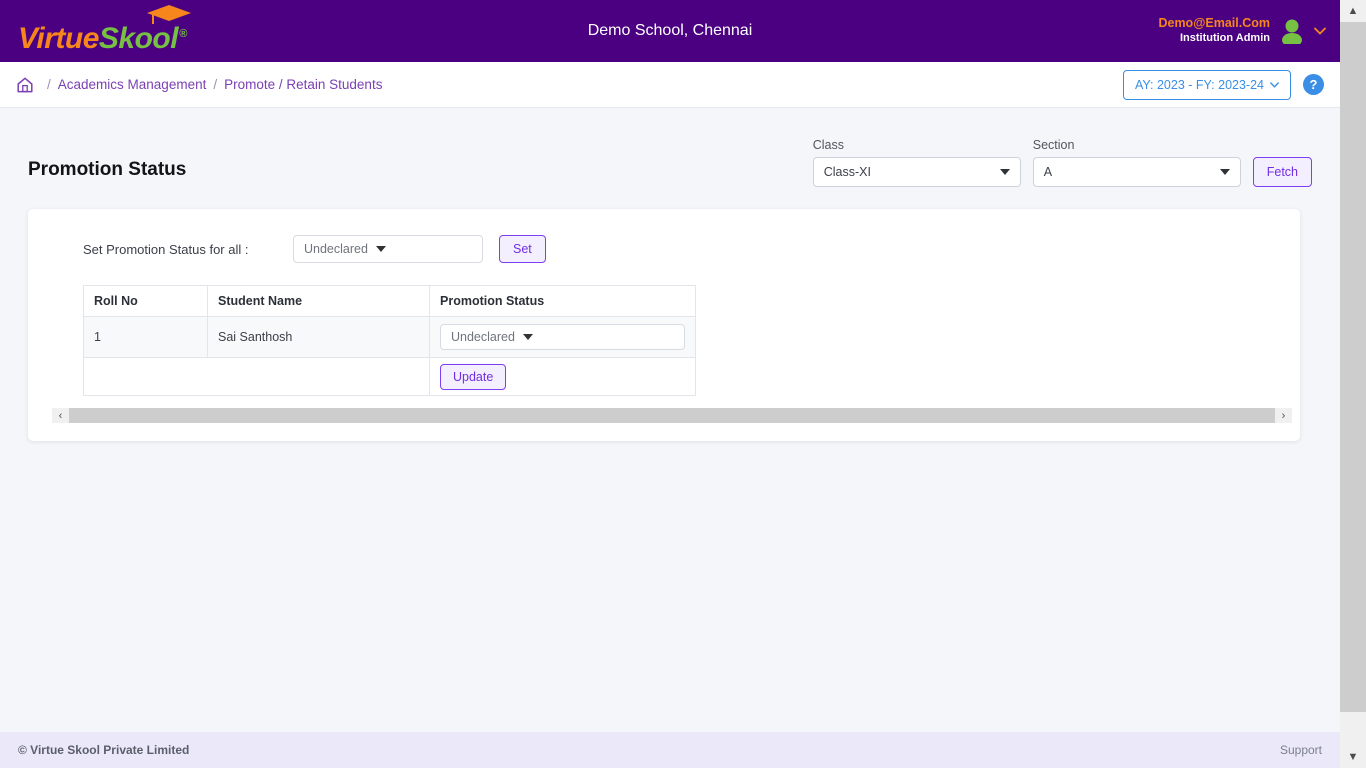 This screenshot has height=768, width=1366. I want to click on chevron-right-icon: ›, so click(1283, 415).